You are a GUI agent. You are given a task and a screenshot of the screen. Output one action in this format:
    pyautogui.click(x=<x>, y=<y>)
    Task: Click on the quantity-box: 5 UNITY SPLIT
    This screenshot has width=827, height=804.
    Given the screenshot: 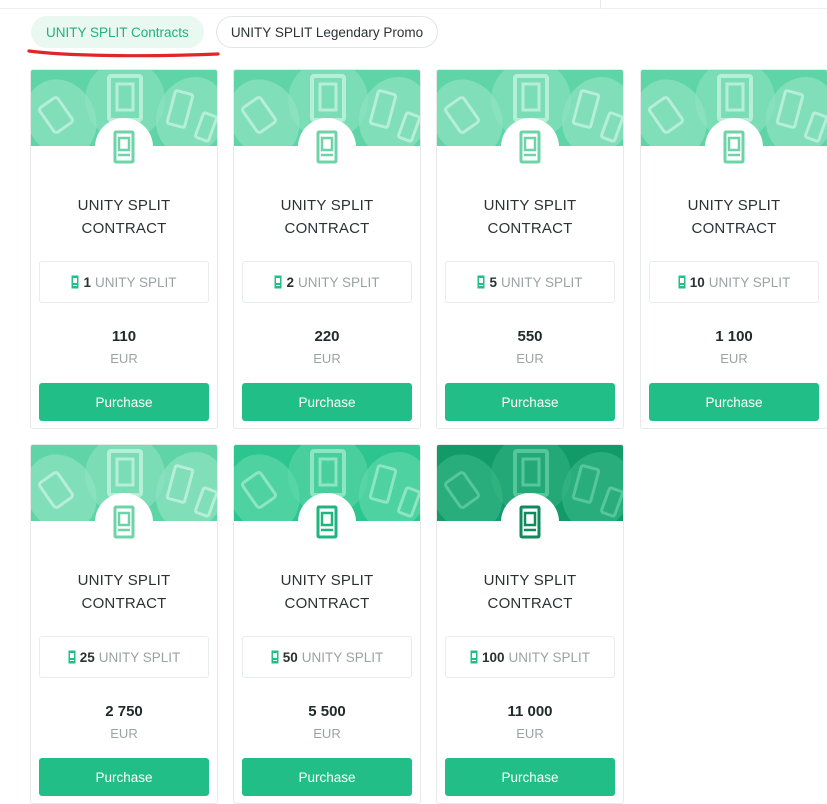 What is the action you would take?
    pyautogui.click(x=530, y=282)
    